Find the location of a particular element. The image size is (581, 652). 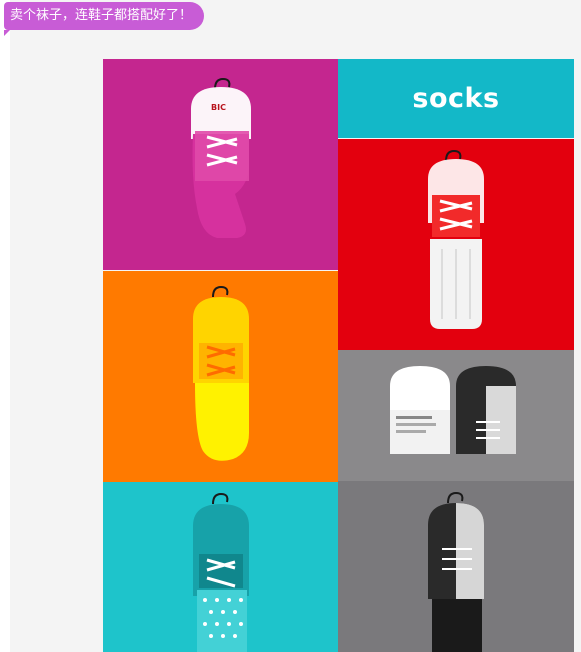

product-tile-red is located at coordinates (456, 244).